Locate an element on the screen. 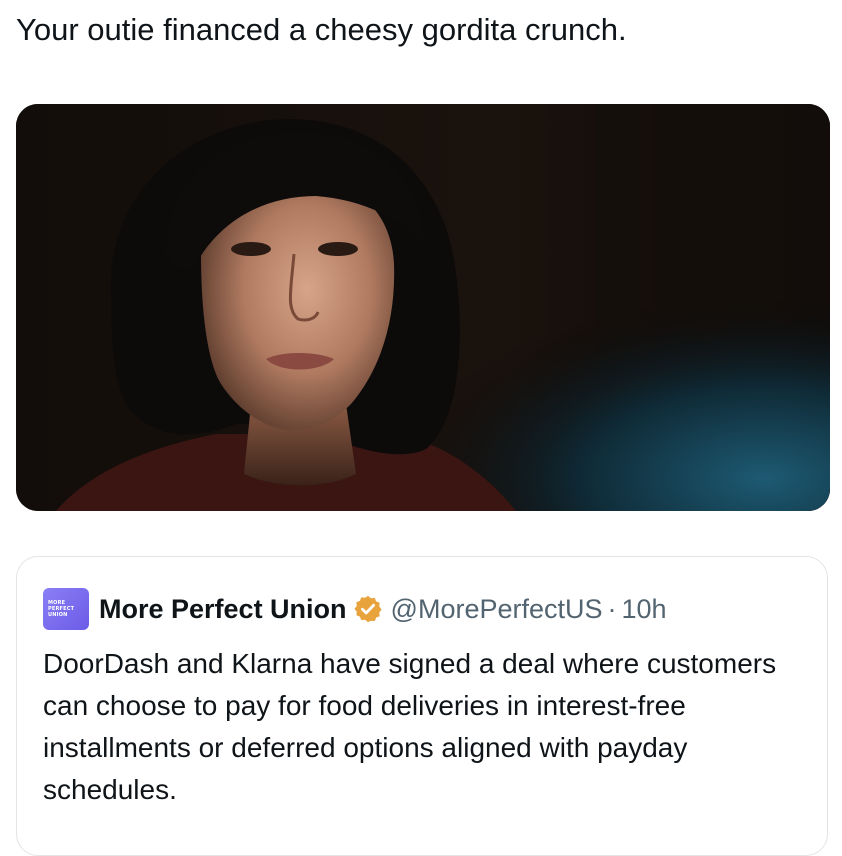 Image resolution: width=842 pixels, height=856 pixels. avatar-text-line: UNION is located at coordinates (58, 615).